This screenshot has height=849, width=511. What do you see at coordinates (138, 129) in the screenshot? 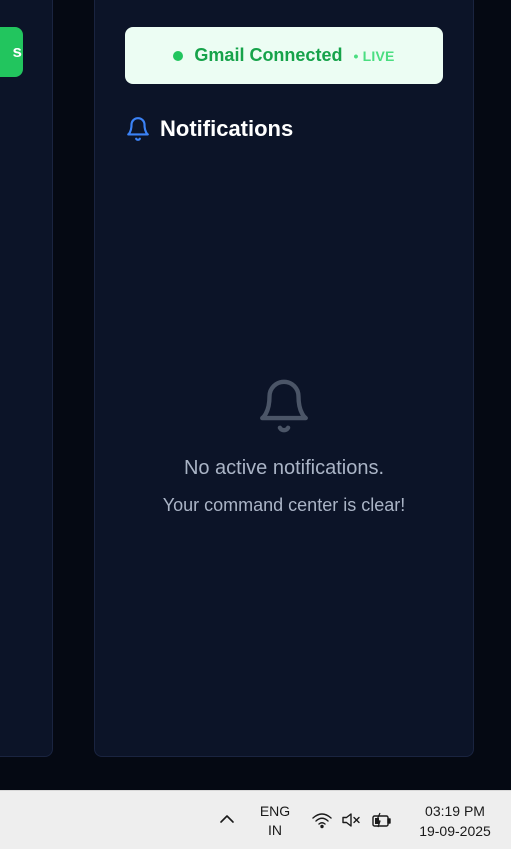
I see `bell-icon` at bounding box center [138, 129].